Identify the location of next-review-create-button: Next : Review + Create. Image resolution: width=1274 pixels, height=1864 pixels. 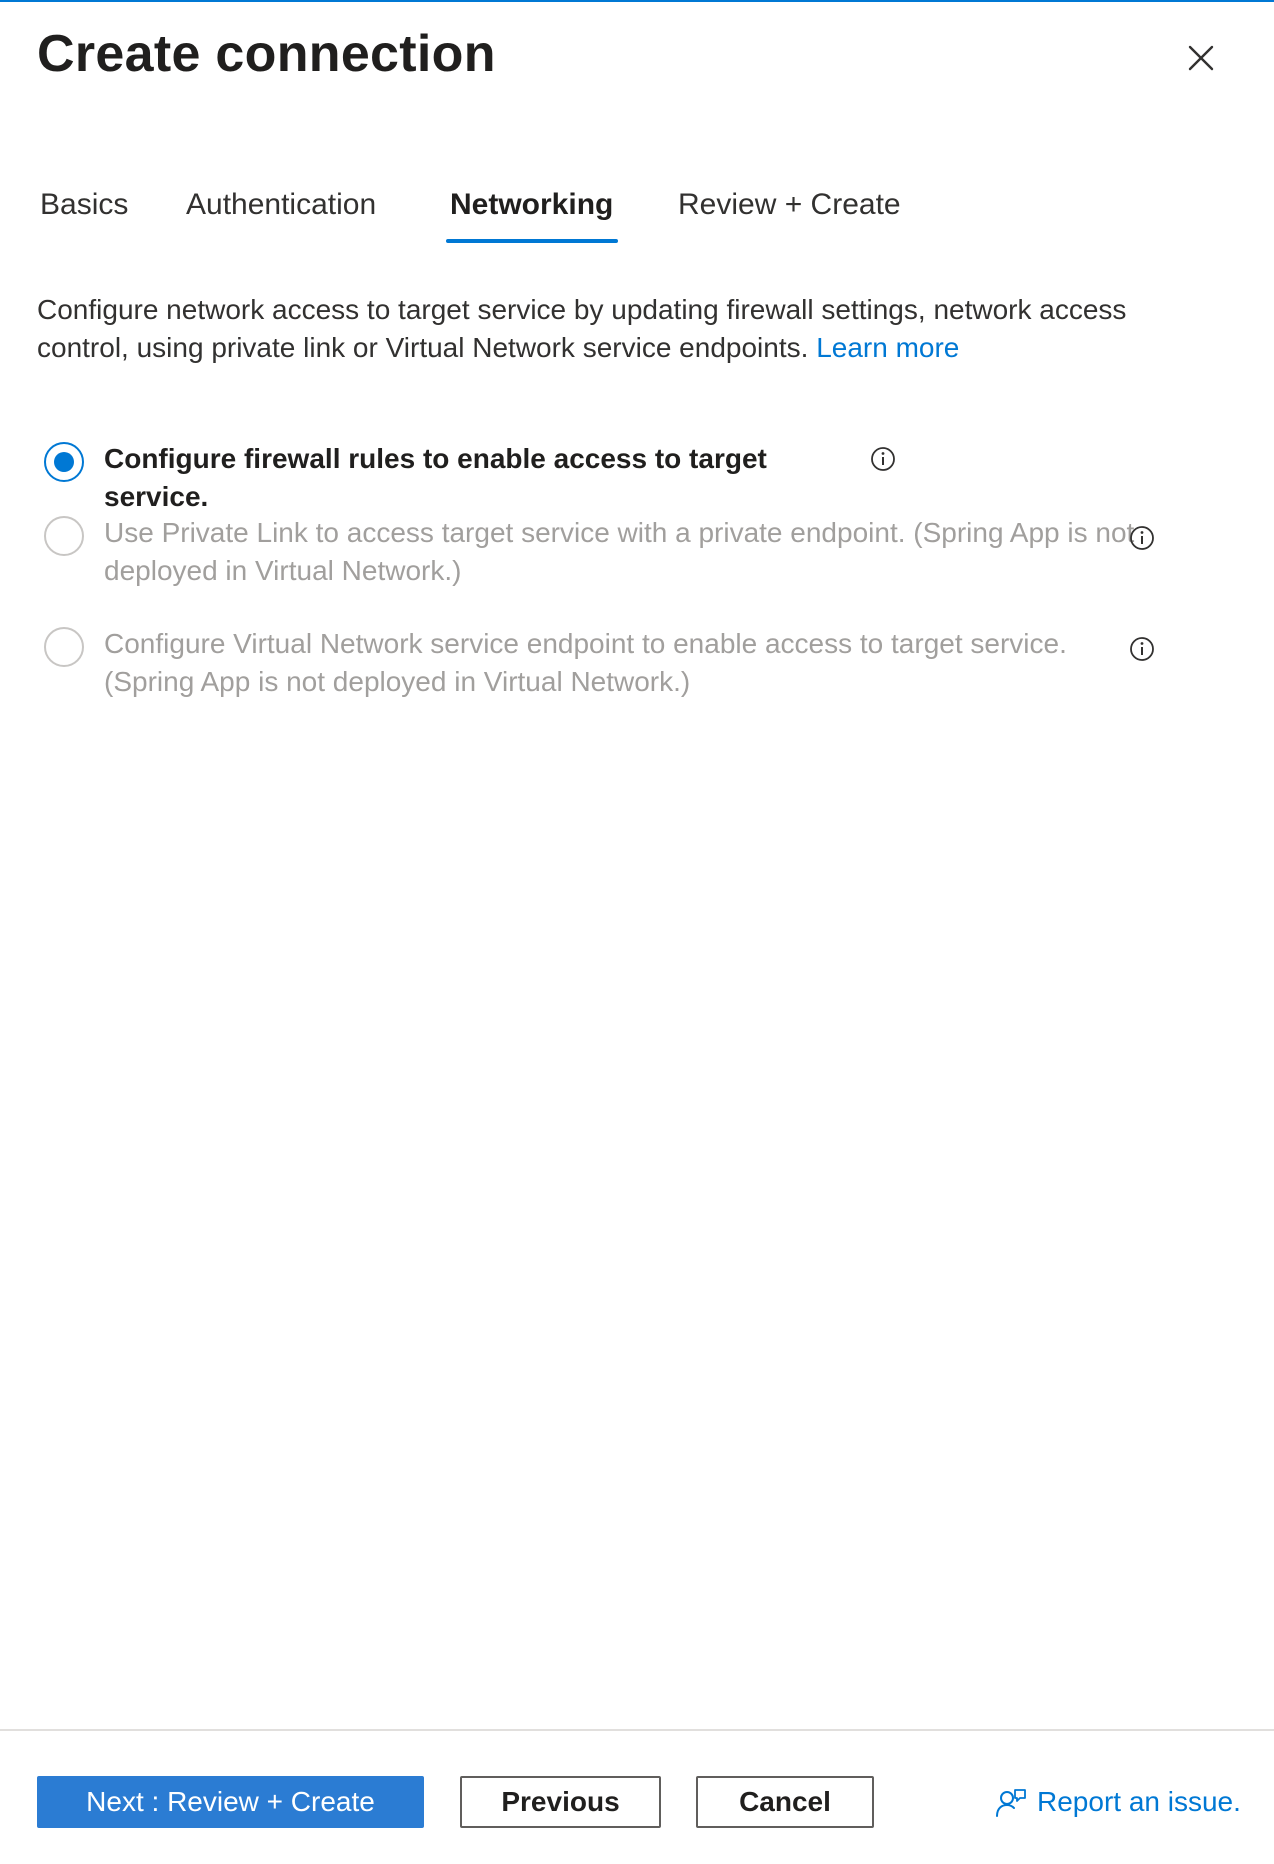
(230, 1802).